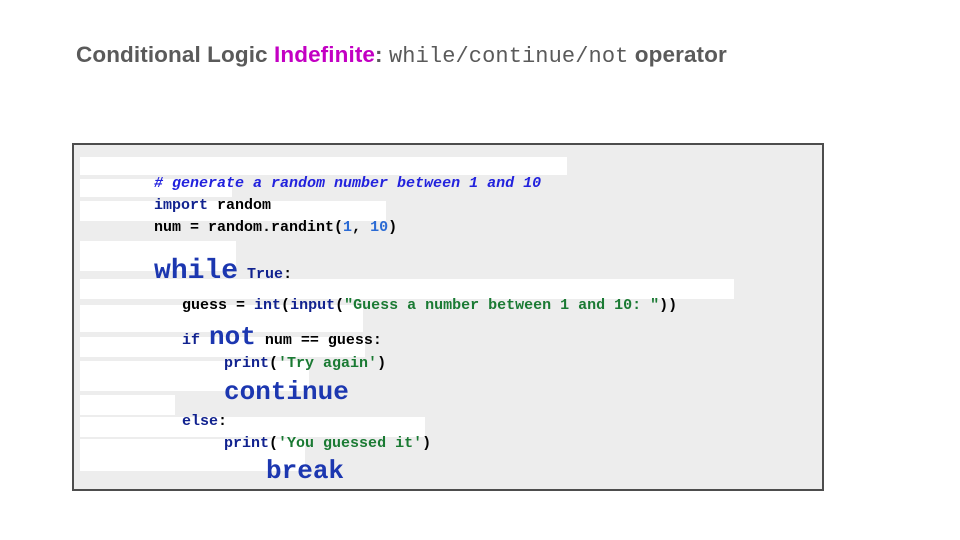  Describe the element at coordinates (249, 227) in the screenshot. I see `token-num-assign-call: num = random.randint(` at that location.